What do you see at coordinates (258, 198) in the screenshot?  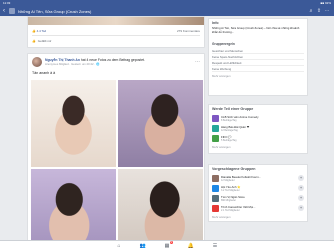 I see `group-suggestion: Tùm Vị Ngân Store 890 Mitglieder +` at bounding box center [258, 198].